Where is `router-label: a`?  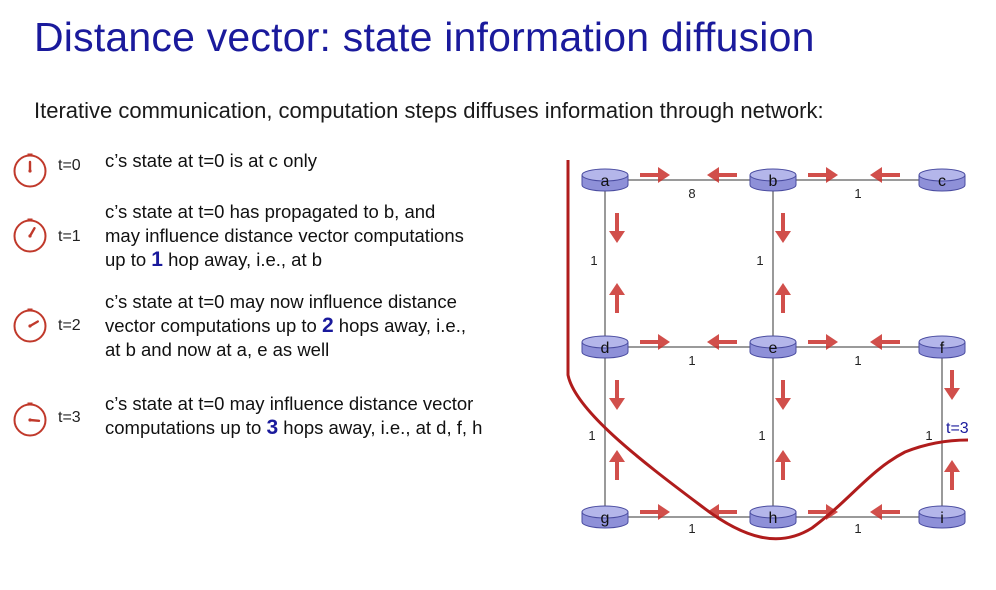
router-label: a is located at coordinates (605, 181).